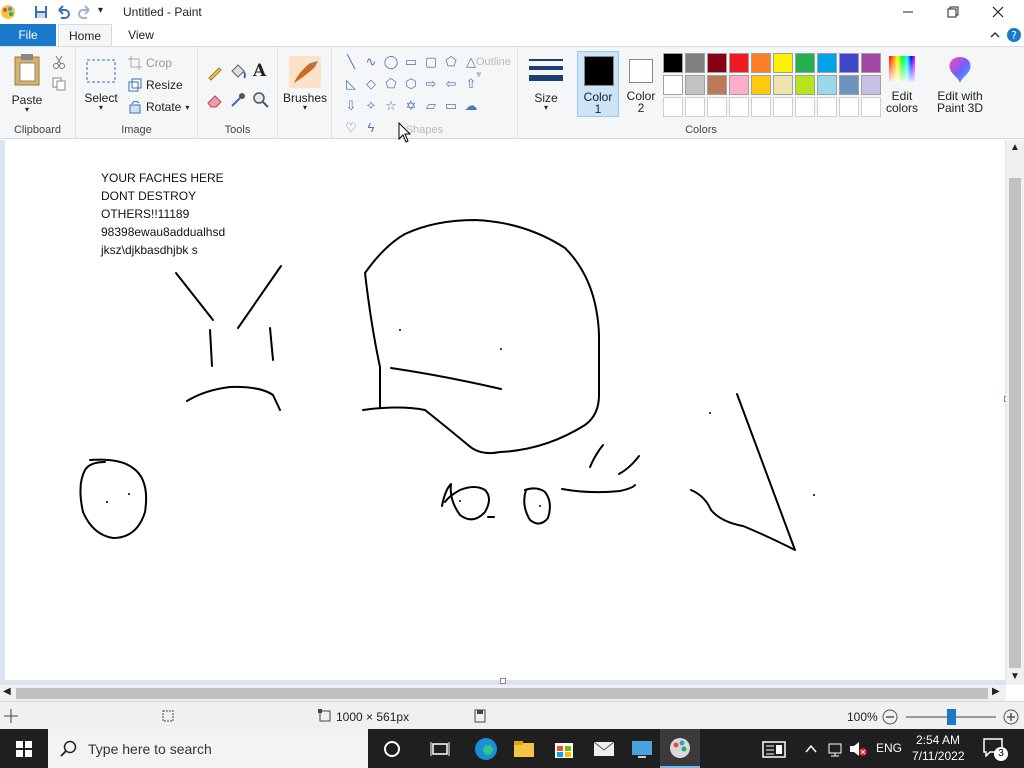  I want to click on eraser-icon, so click(215, 100).